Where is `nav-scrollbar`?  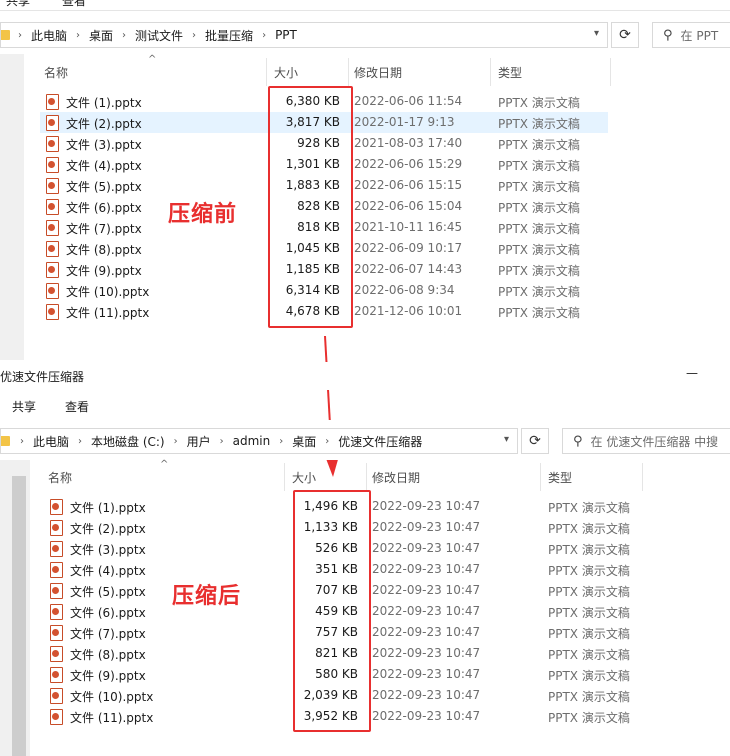
nav-scrollbar is located at coordinates (19, 616).